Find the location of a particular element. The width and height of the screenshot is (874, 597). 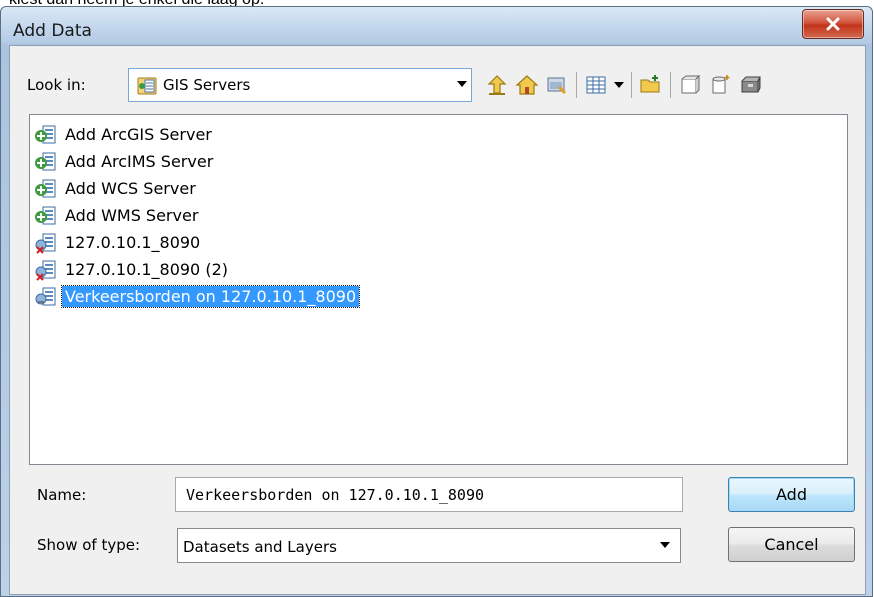

up-one-level-button is located at coordinates (497, 85).